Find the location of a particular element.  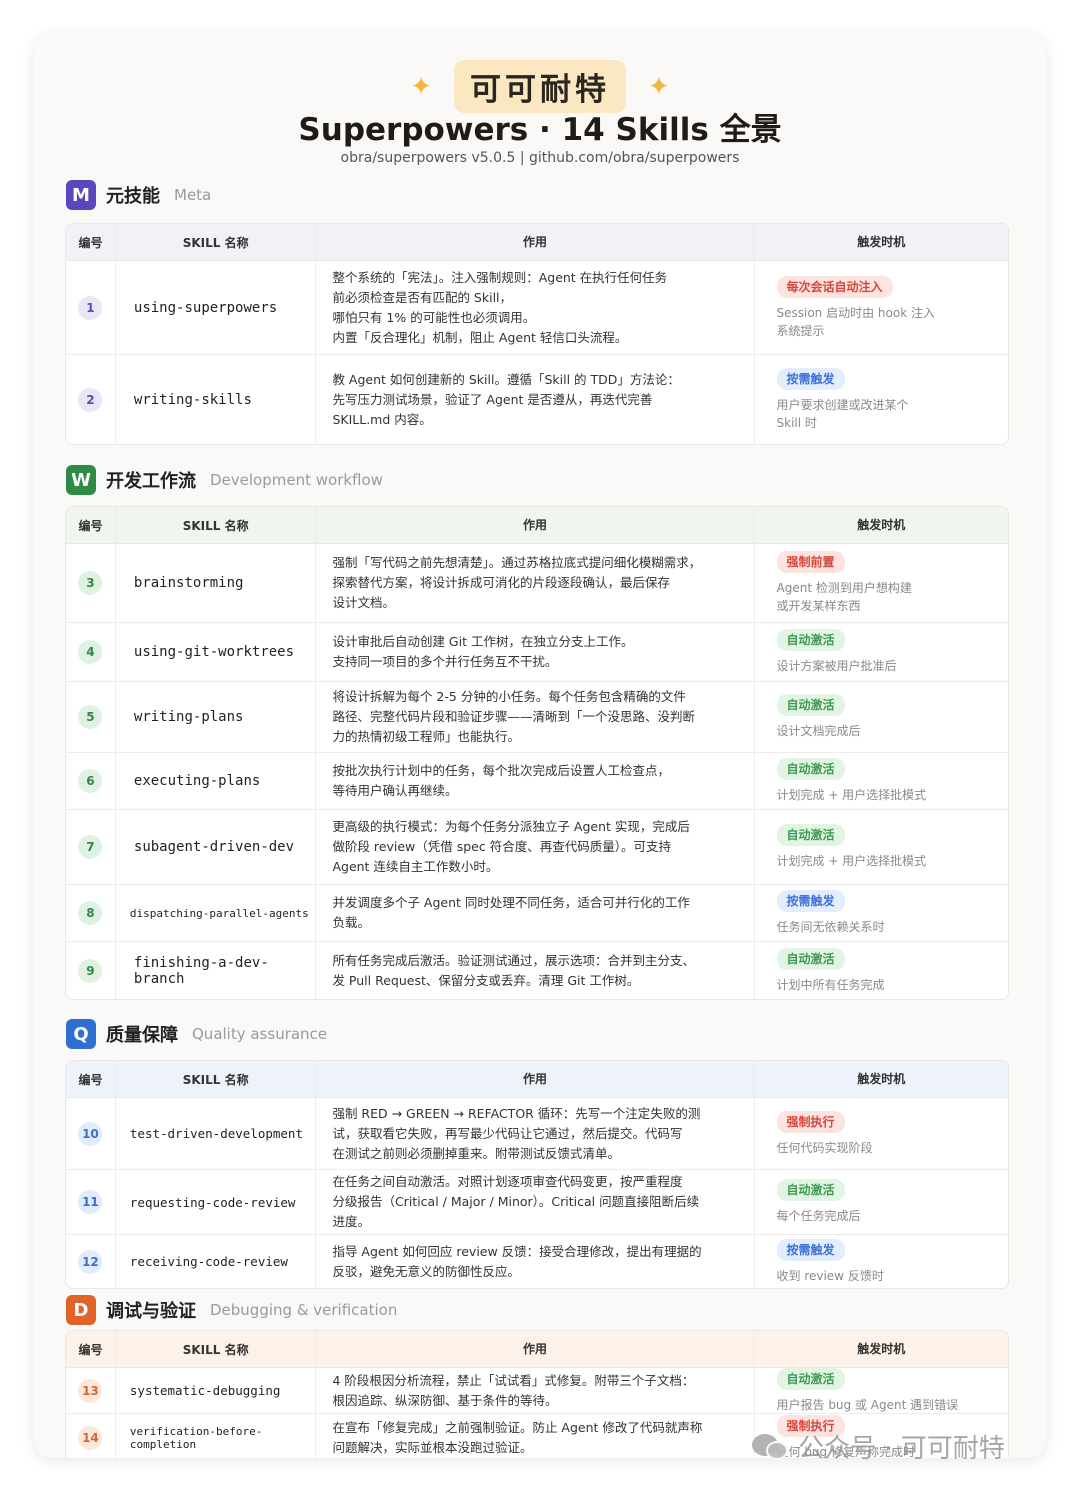

description-line: SKILL.md 内容。 is located at coordinates (382, 419).